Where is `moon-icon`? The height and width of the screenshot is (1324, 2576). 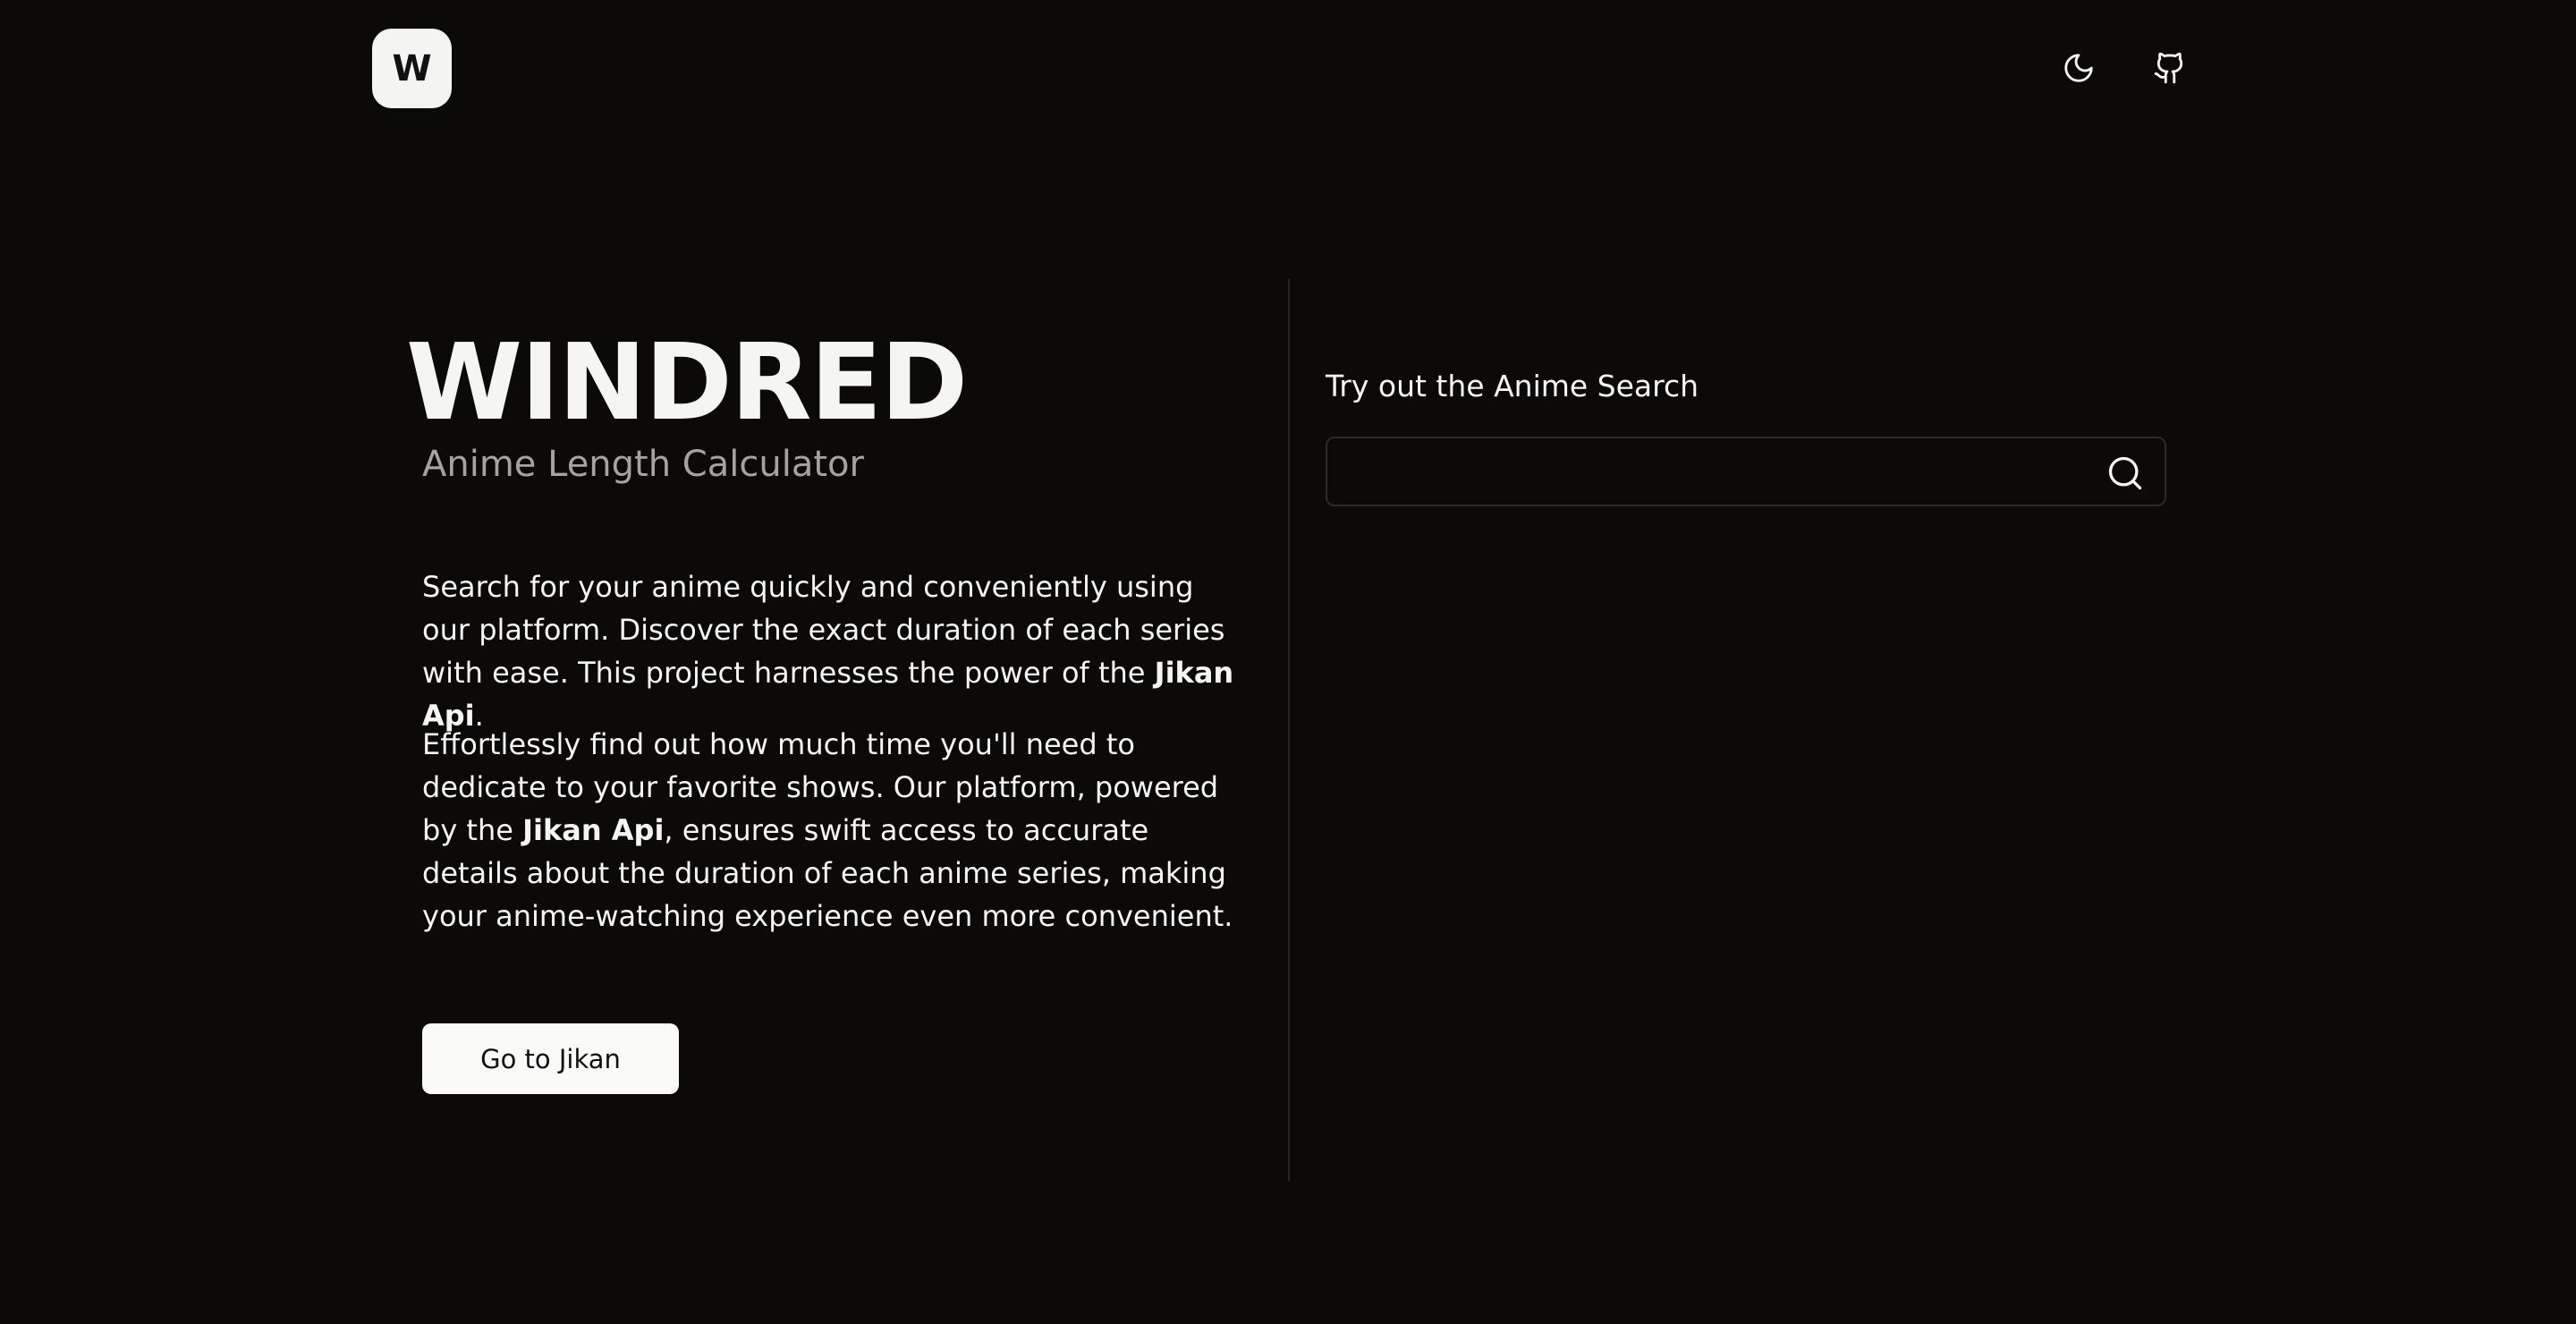 moon-icon is located at coordinates (2078, 68).